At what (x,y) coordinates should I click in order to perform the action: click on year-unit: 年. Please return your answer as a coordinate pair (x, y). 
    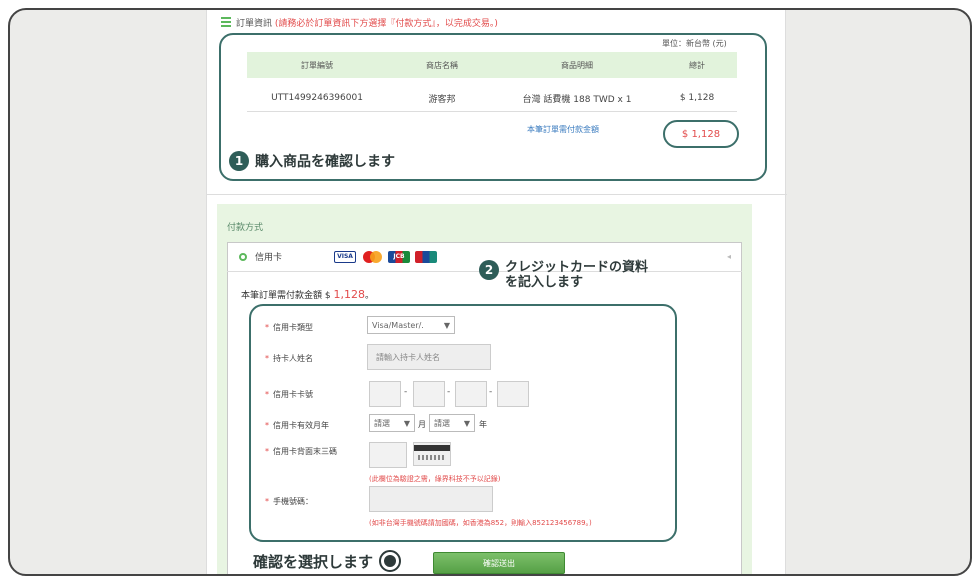
    Looking at the image, I should click on (483, 424).